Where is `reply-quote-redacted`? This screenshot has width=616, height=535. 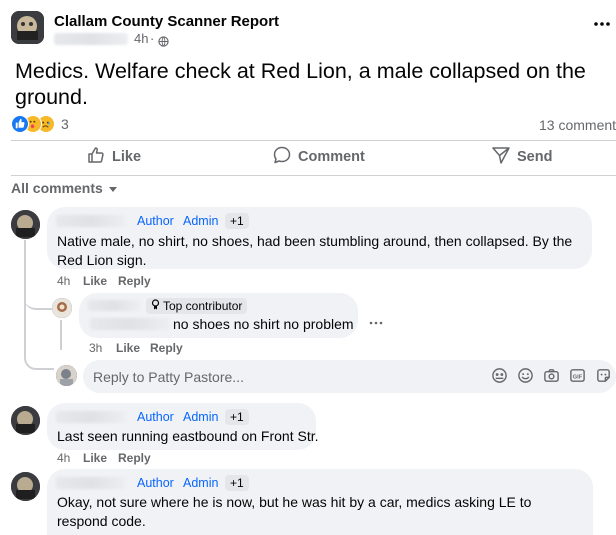 reply-quote-redacted is located at coordinates (130, 324).